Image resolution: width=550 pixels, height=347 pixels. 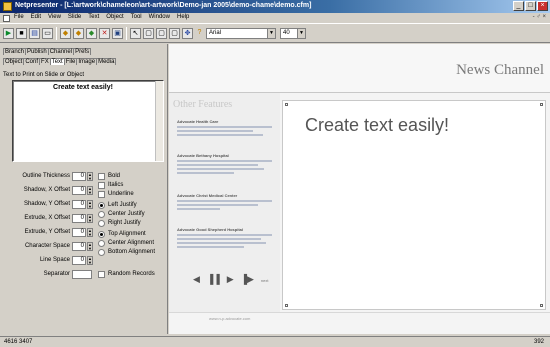 What do you see at coordinates (174, 33) in the screenshot?
I see `rect3-icon: ▢` at bounding box center [174, 33].